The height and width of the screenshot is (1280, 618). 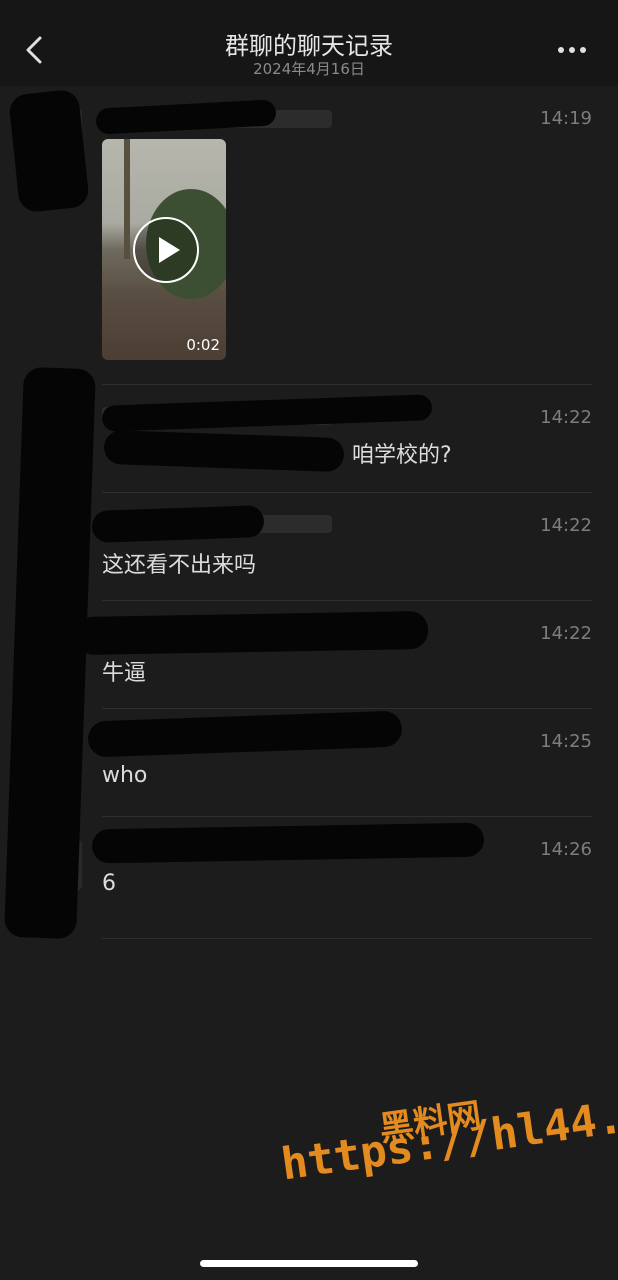 I want to click on page-date: 2024年4月16日, so click(x=309, y=69).